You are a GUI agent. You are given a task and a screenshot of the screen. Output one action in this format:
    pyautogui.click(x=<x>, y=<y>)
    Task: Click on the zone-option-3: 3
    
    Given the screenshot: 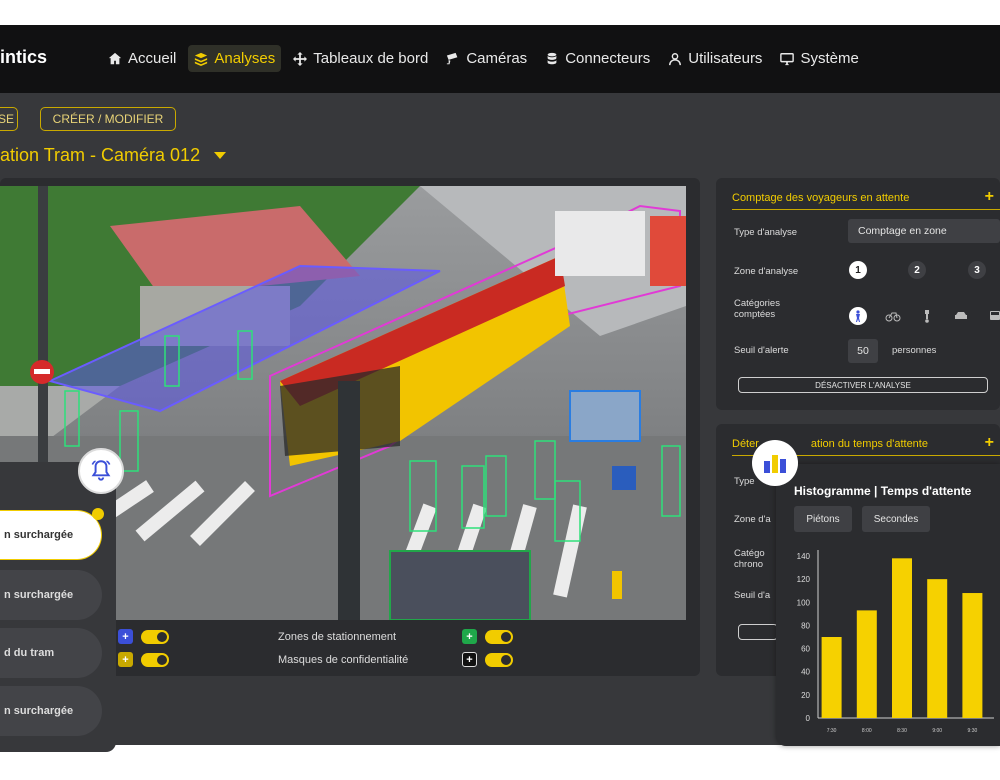 What is the action you would take?
    pyautogui.click(x=977, y=270)
    